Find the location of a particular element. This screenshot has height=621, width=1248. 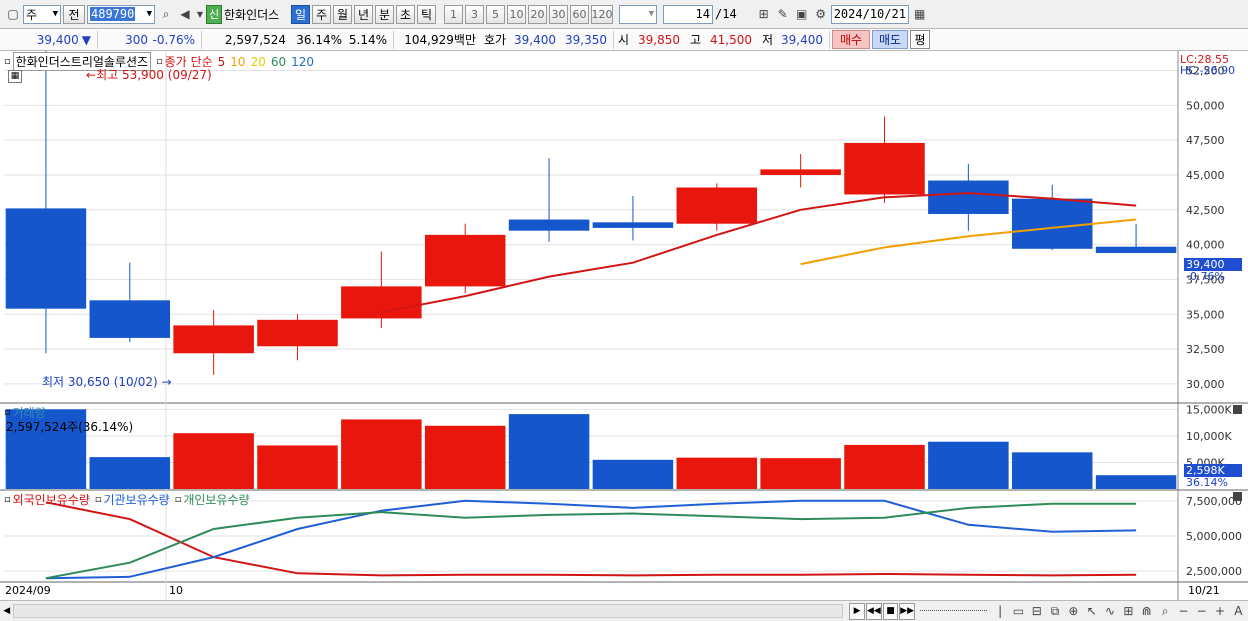

down-arrow-icon: ▼ is located at coordinates (86, 39).